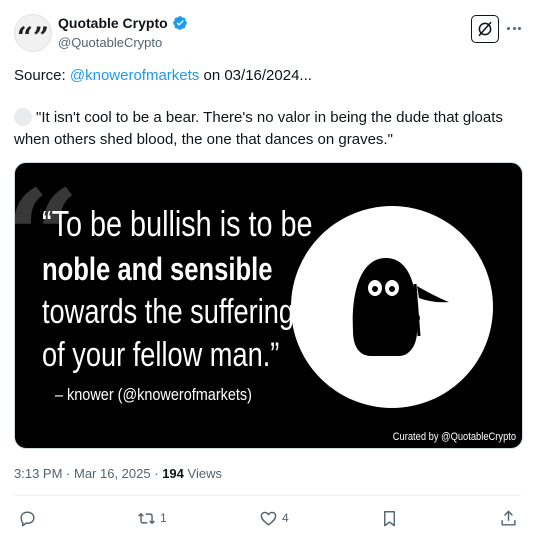 The height and width of the screenshot is (537, 535). Describe the element at coordinates (23, 117) in the screenshot. I see `emoji-icon` at that location.